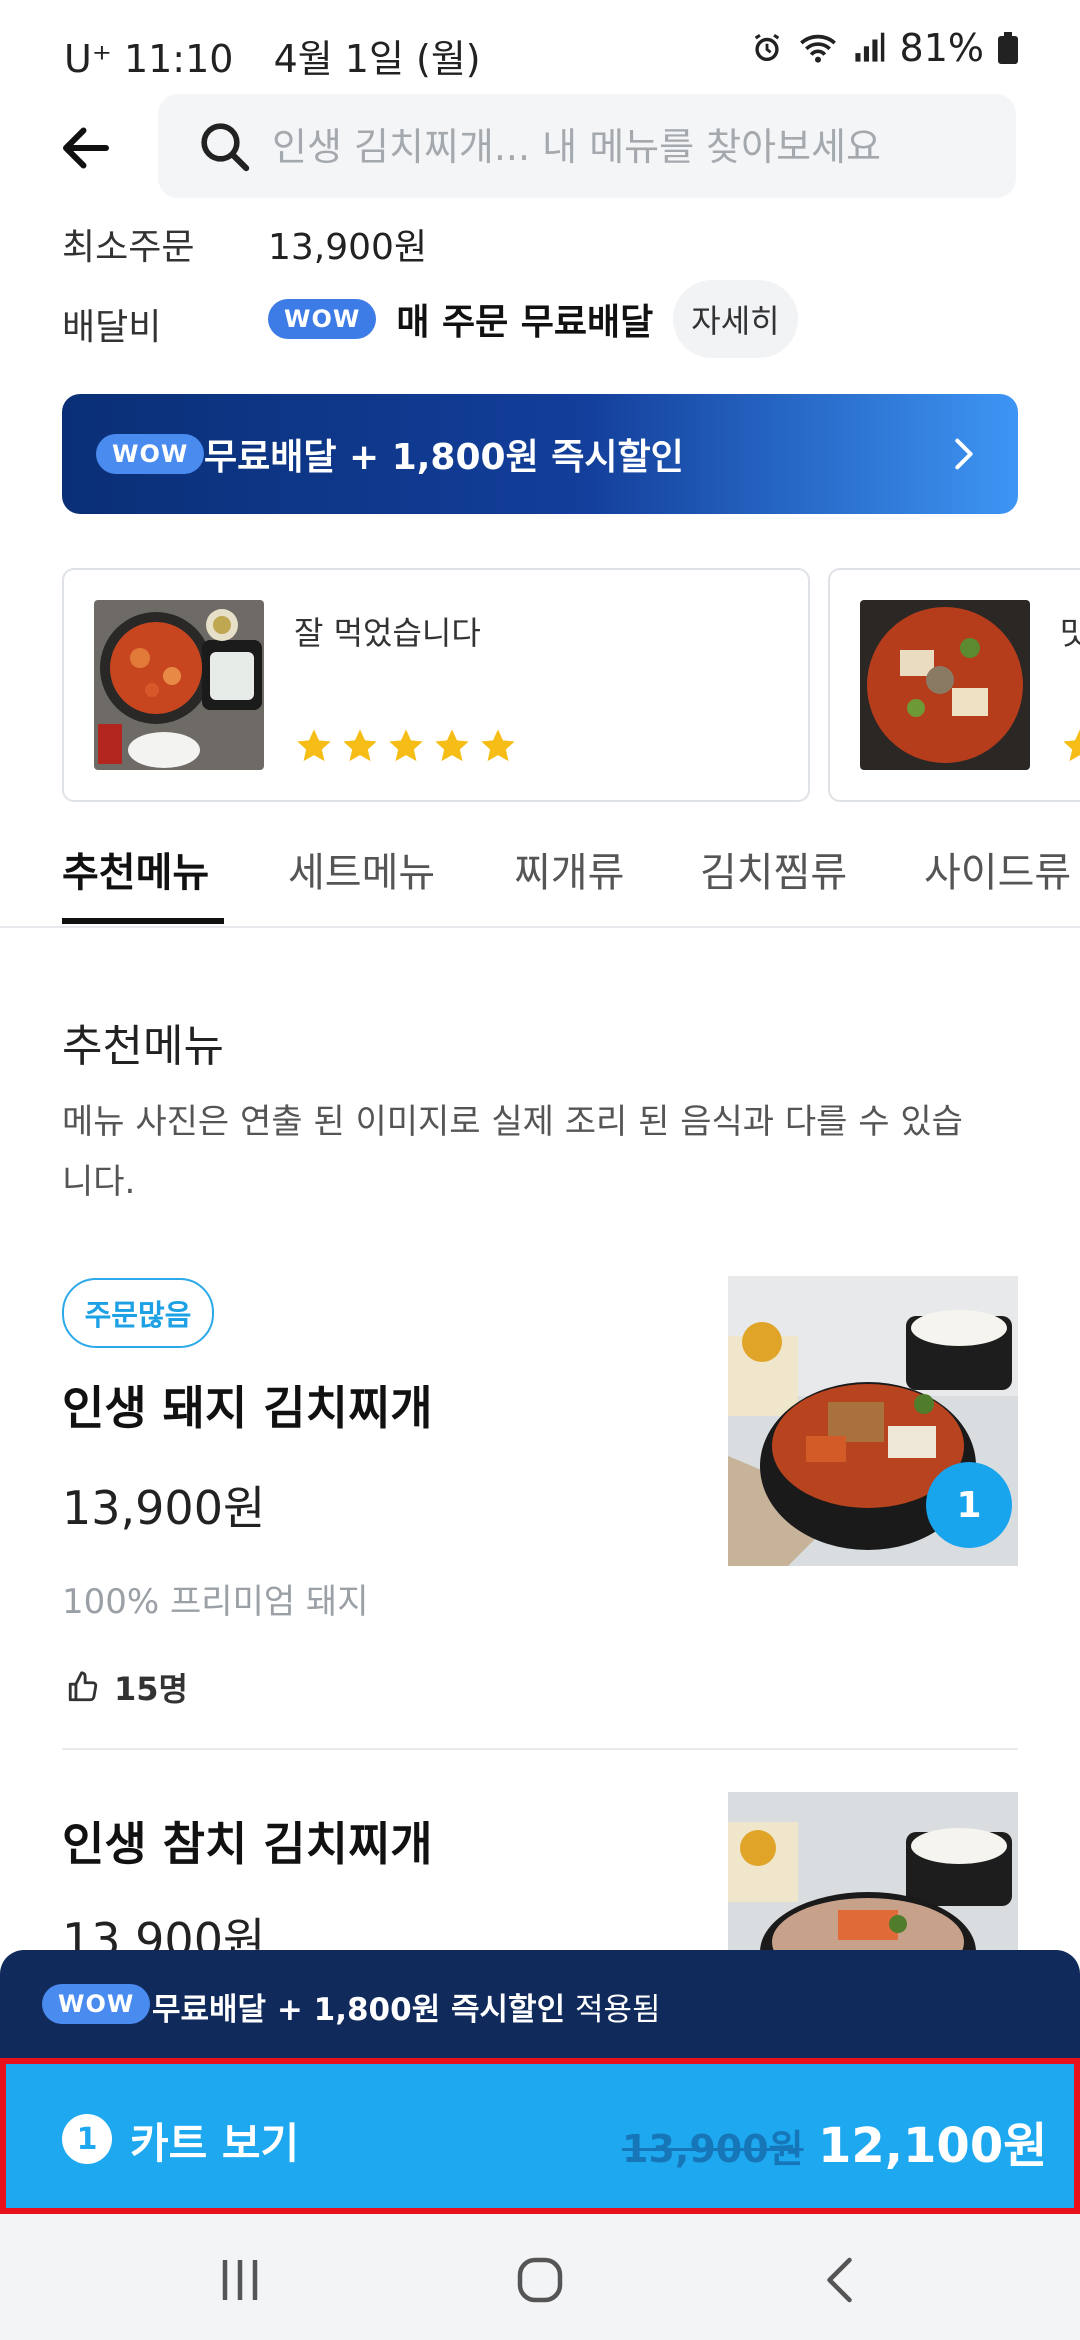 The height and width of the screenshot is (2340, 1080). Describe the element at coordinates (112, 327) in the screenshot. I see `delivery-fee-label: 배달비` at that location.